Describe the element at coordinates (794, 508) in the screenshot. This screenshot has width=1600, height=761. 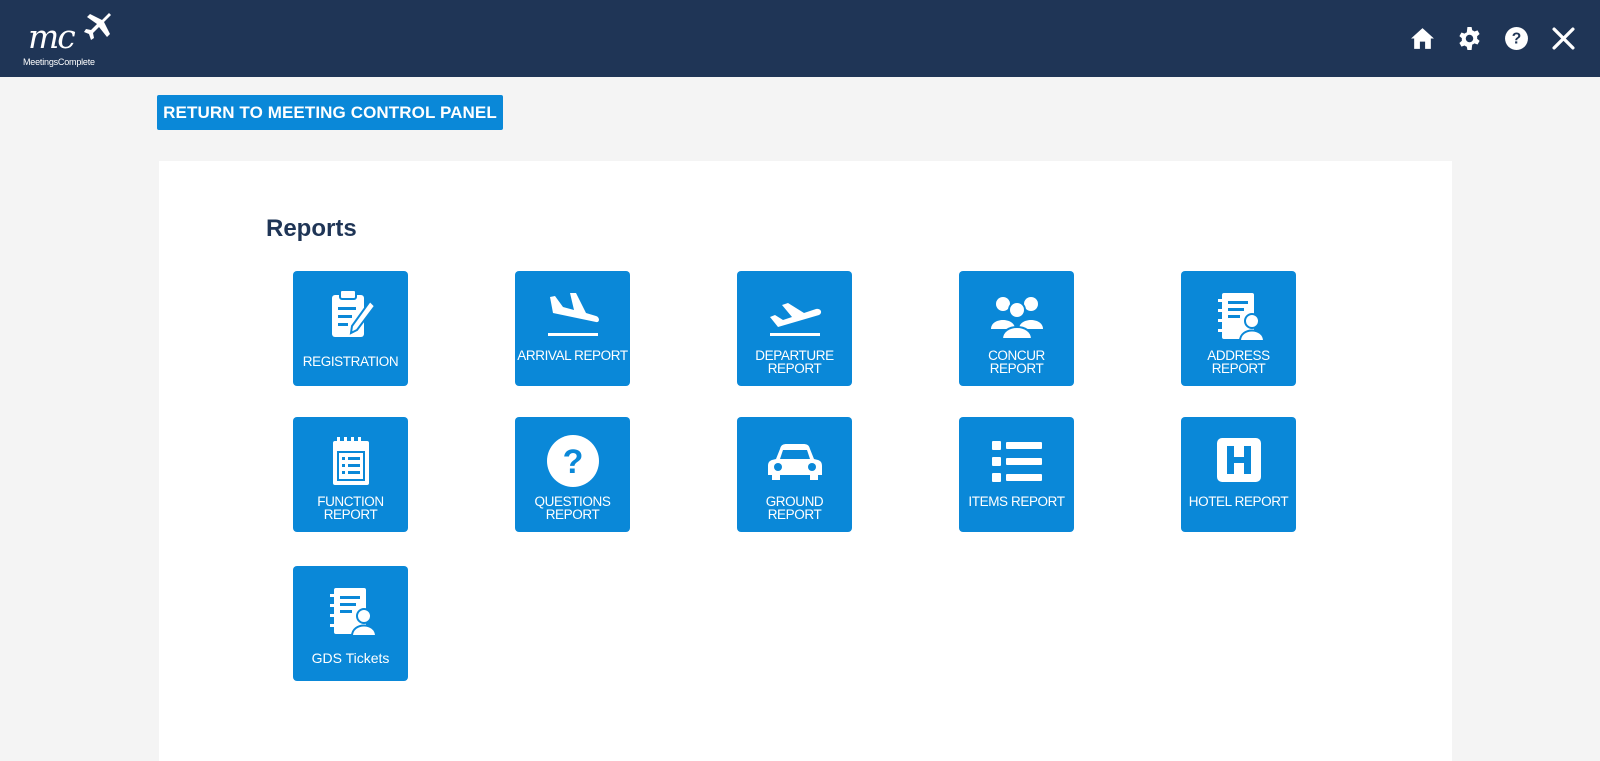
I see `tile-label: GROUND REPORT` at that location.